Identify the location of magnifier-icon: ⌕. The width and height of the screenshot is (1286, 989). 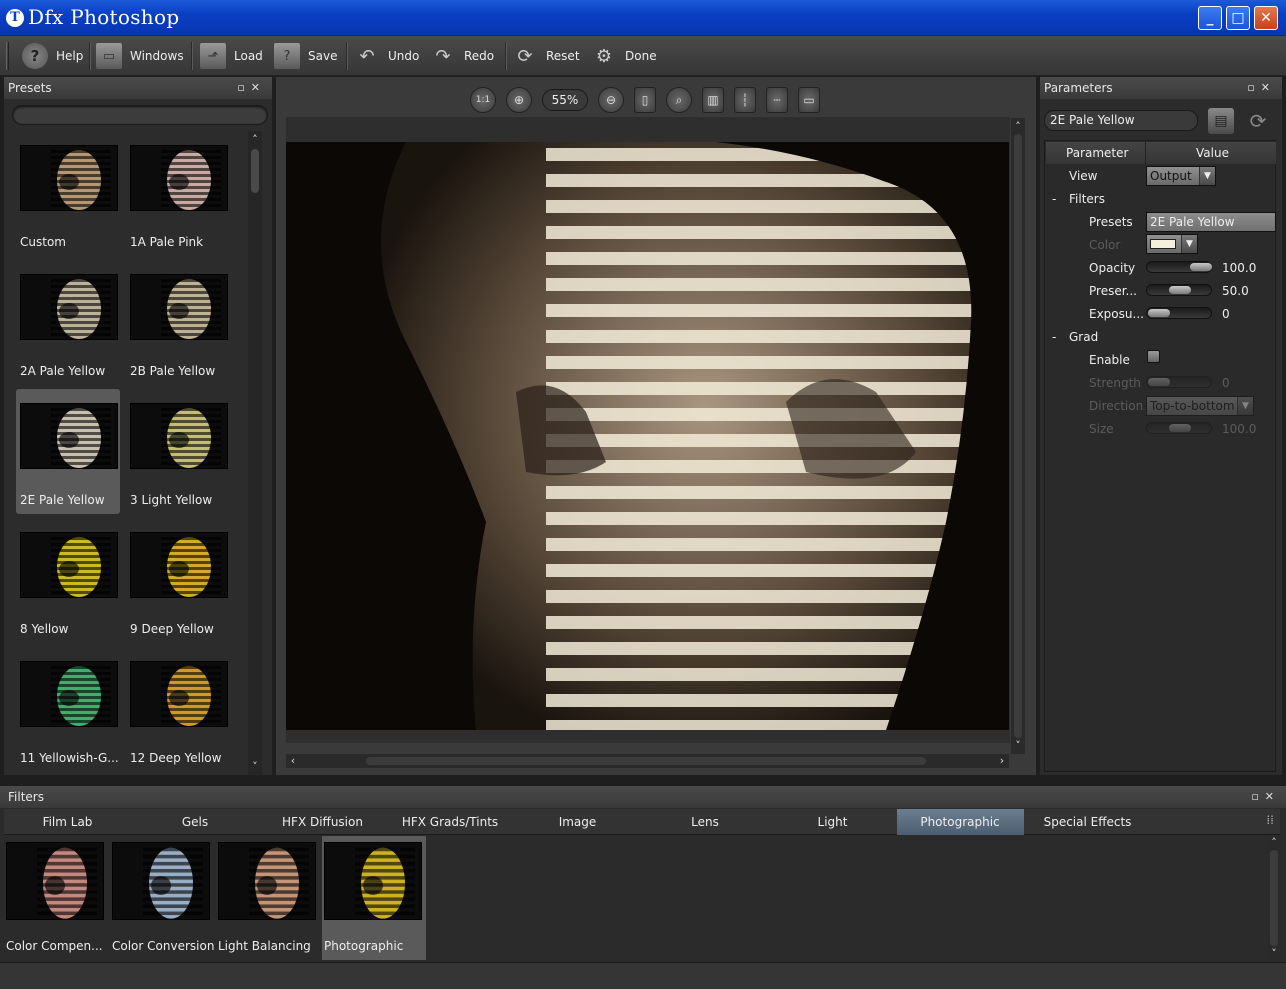
(679, 100).